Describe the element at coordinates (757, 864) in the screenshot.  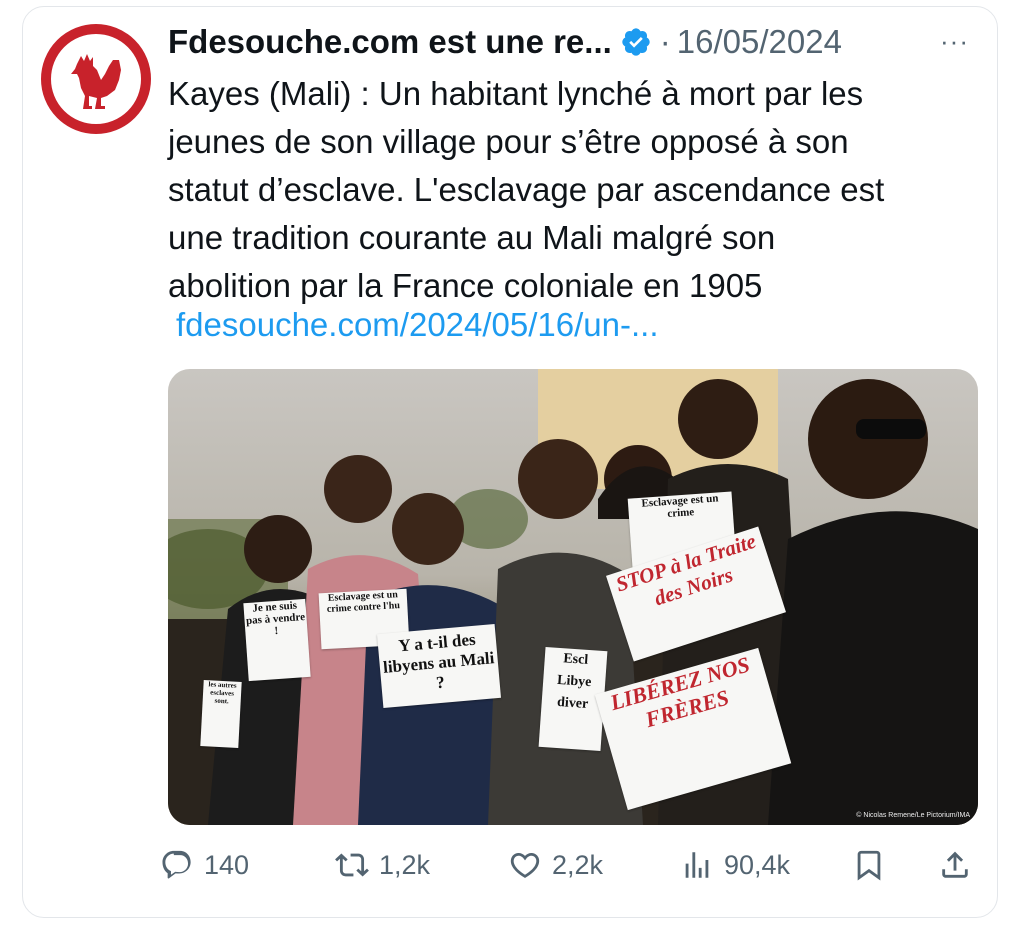
I see `views-count: 90,4k` at that location.